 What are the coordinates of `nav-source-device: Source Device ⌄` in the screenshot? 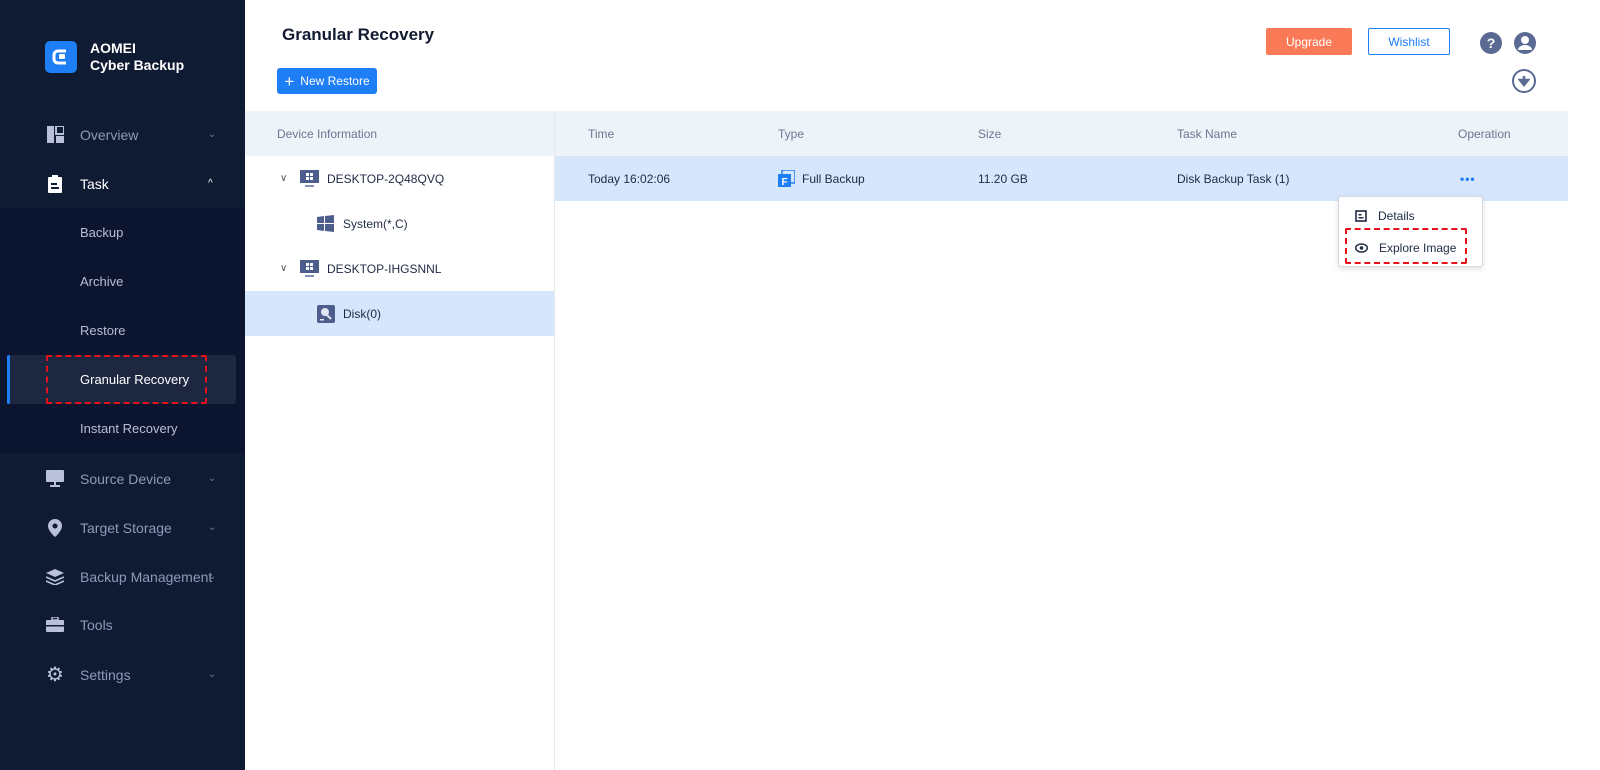 It's located at (122, 478).